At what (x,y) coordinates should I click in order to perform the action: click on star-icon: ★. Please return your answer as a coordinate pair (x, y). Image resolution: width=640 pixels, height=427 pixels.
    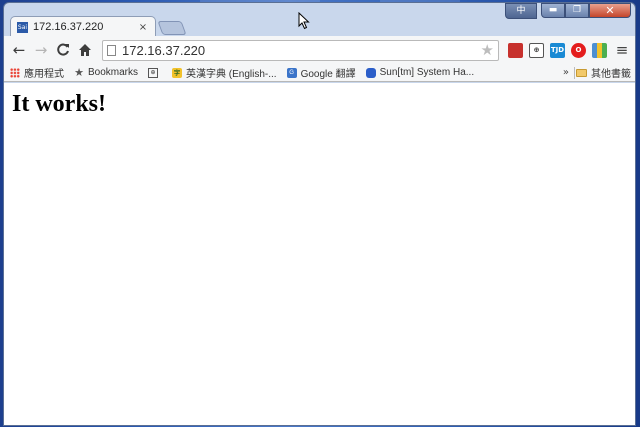
    Looking at the image, I should click on (79, 73).